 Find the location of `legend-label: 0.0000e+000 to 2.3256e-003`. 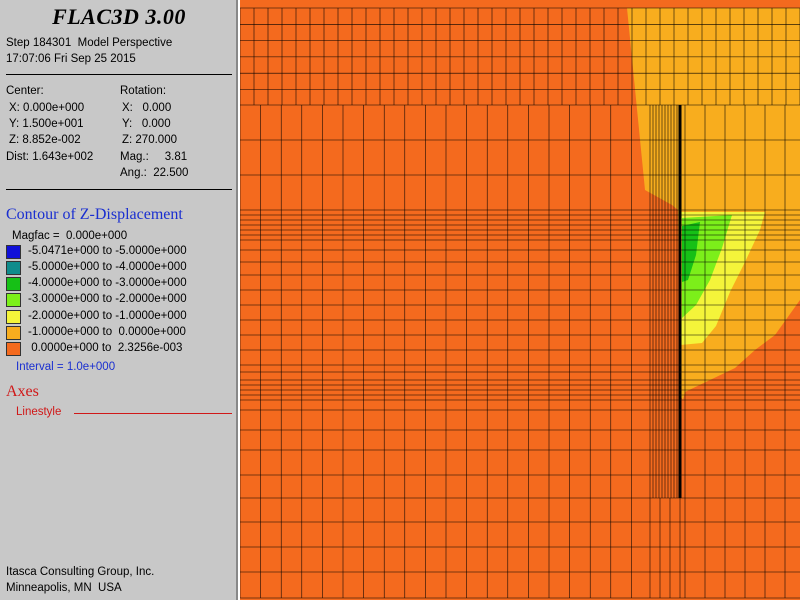

legend-label: 0.0000e+000 to 2.3256e-003 is located at coordinates (105, 348).